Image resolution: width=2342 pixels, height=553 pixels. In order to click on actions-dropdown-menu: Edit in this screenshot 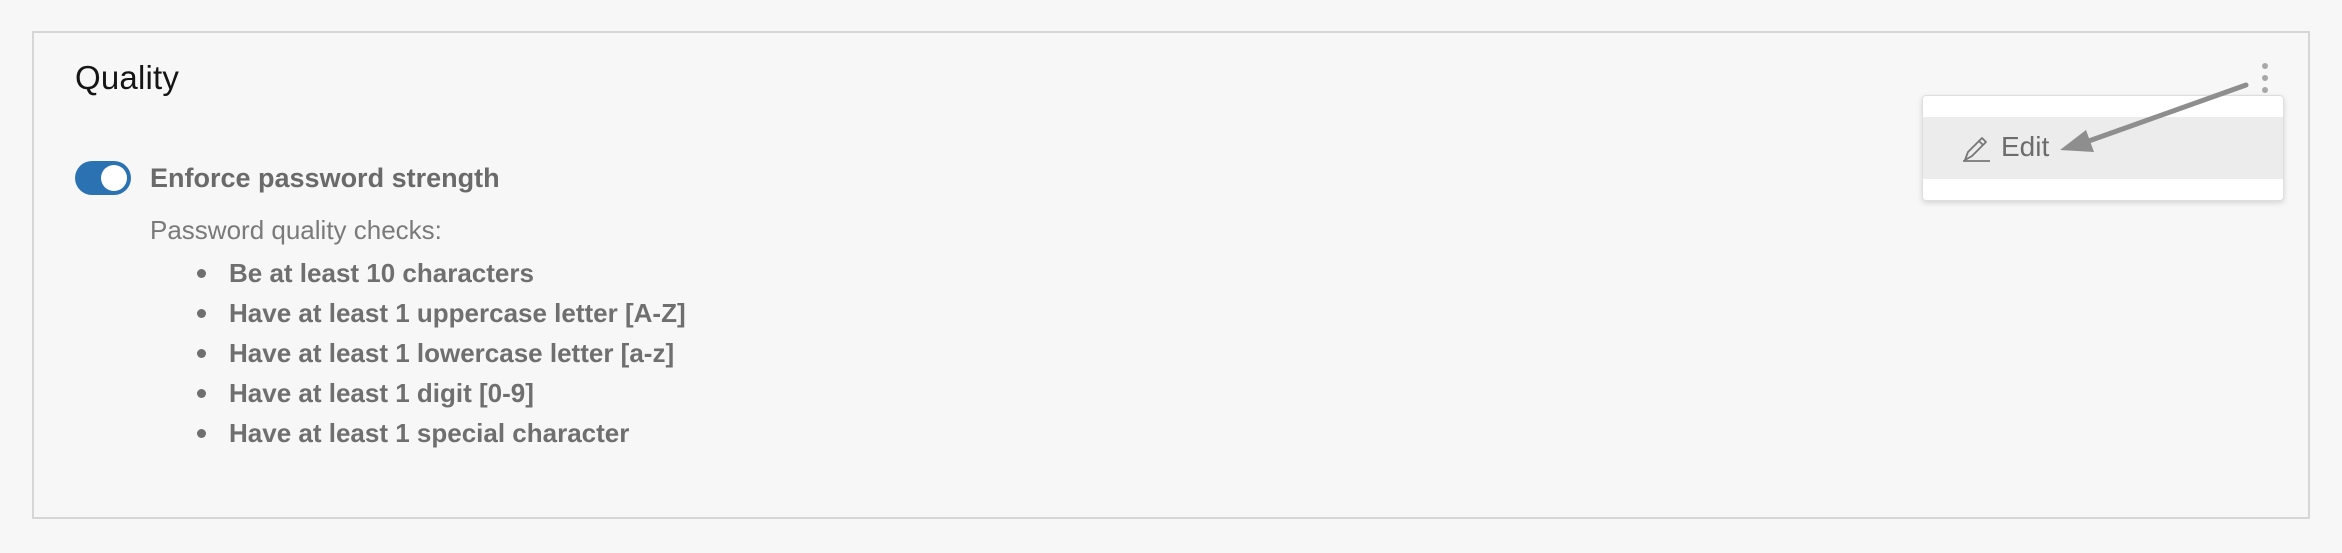, I will do `click(2103, 148)`.